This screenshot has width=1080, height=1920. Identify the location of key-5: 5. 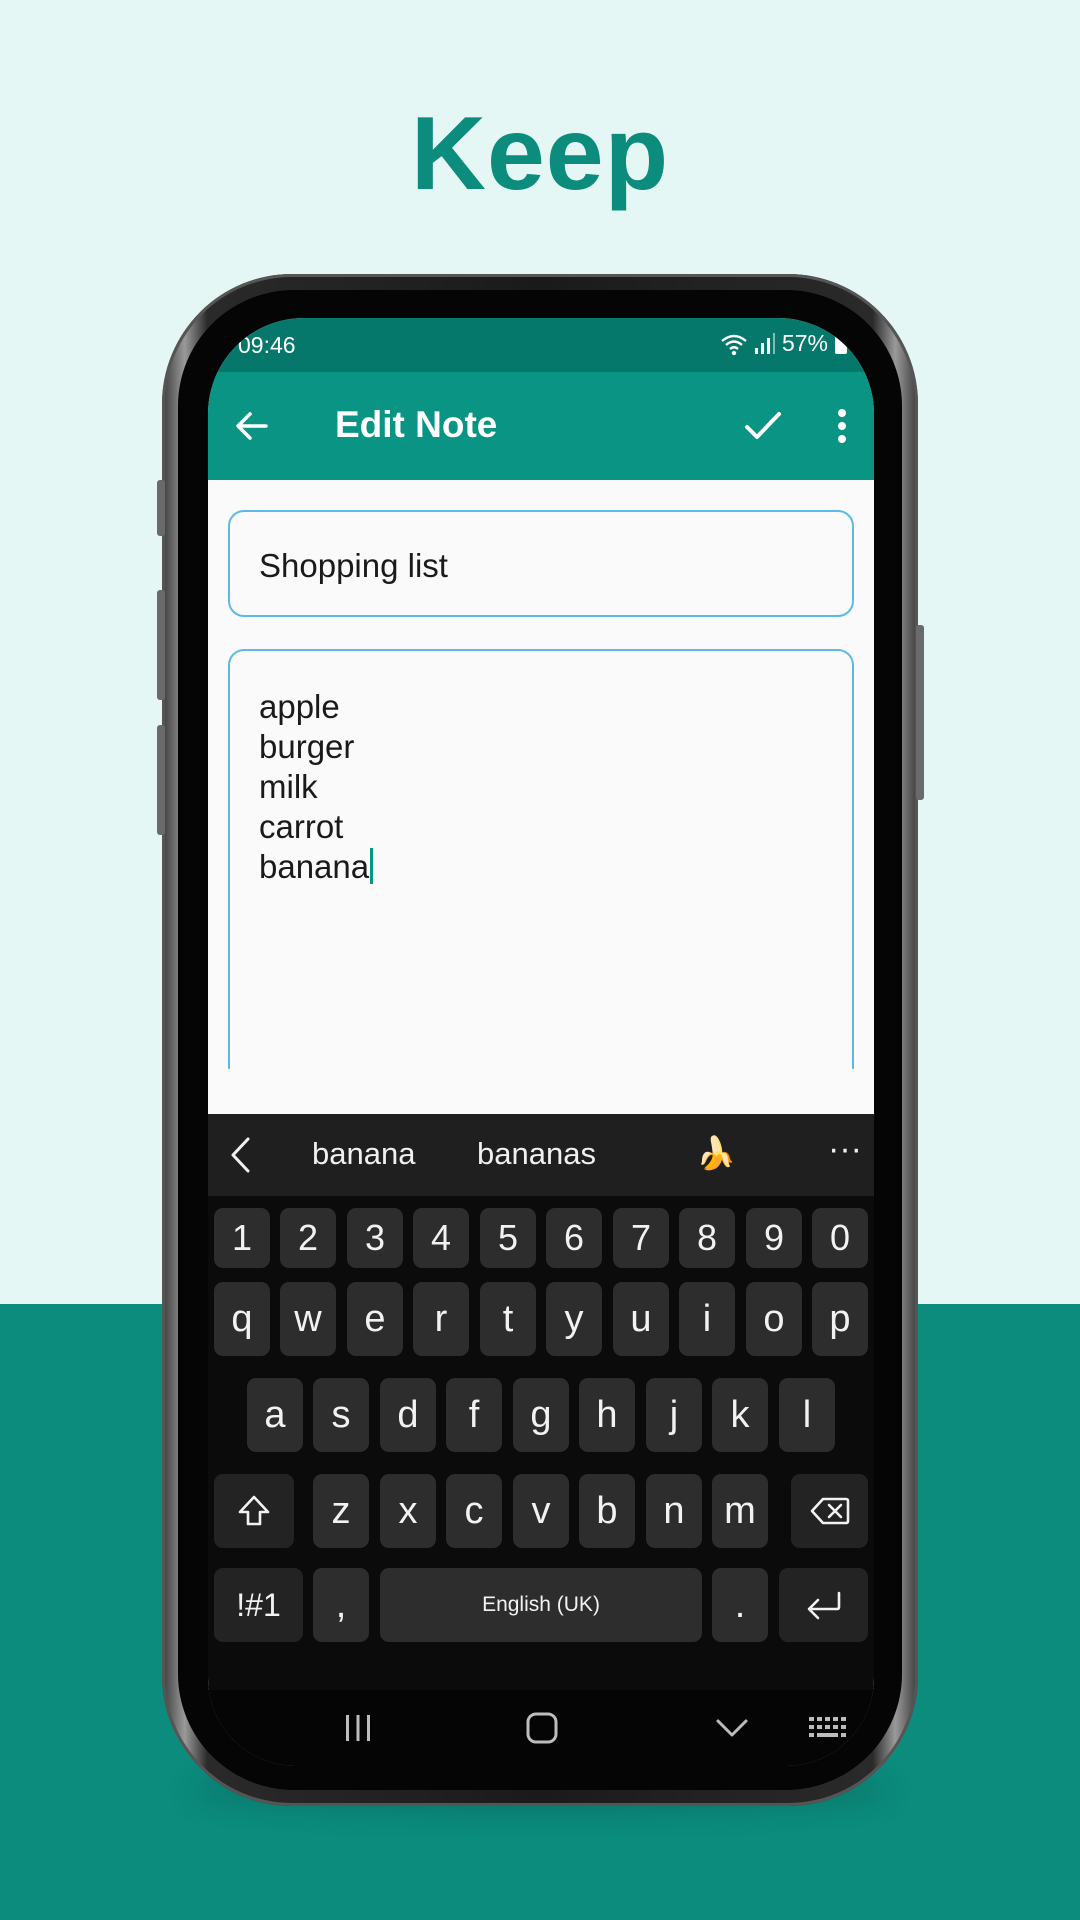
(508, 1238).